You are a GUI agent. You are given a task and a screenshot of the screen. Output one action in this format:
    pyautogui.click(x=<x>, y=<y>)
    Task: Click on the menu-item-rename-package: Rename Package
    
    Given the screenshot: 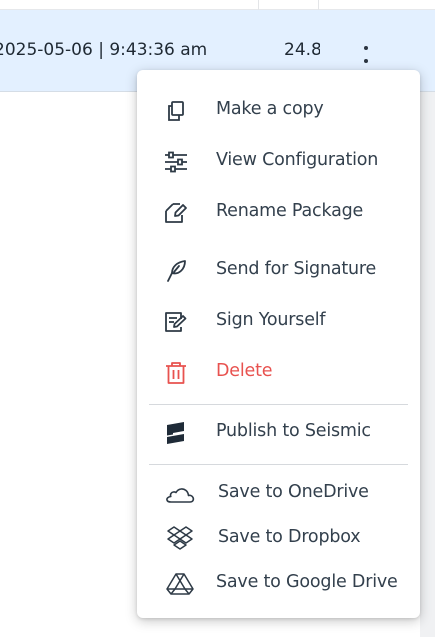 What is the action you would take?
    pyautogui.click(x=278, y=213)
    